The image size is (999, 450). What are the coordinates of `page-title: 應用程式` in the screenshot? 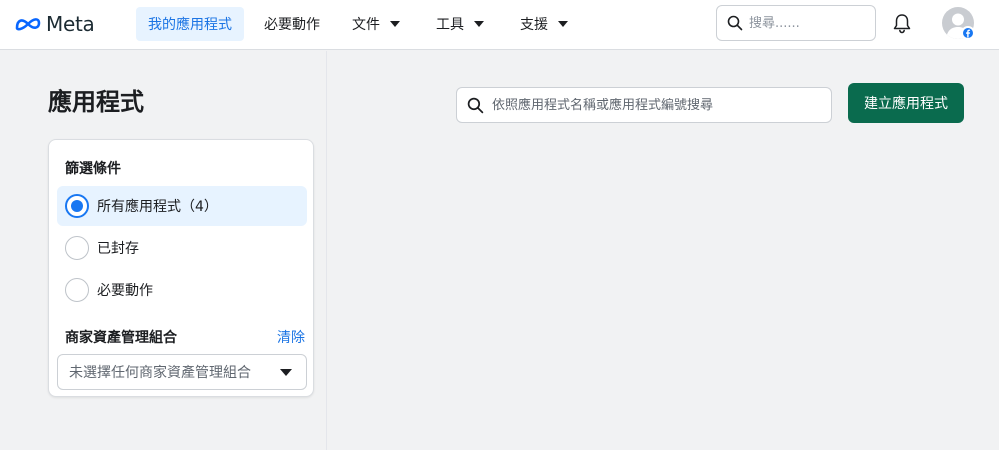 It's located at (96, 102).